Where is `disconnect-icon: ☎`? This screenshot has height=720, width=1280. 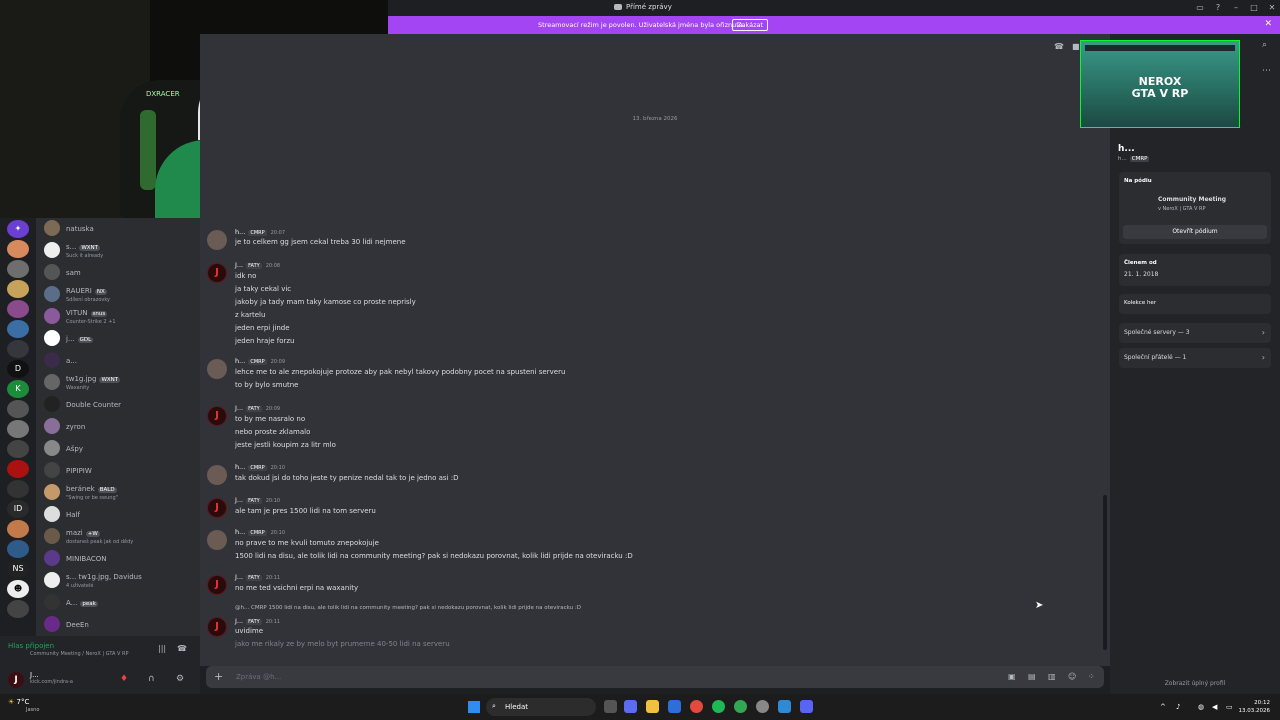
disconnect-icon: ☎ is located at coordinates (182, 648).